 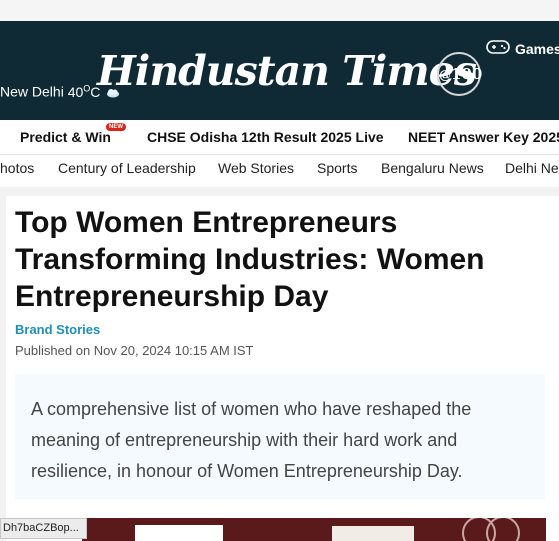 I want to click on nav-item-century-of-leadership: Century of Leadership, so click(x=127, y=168).